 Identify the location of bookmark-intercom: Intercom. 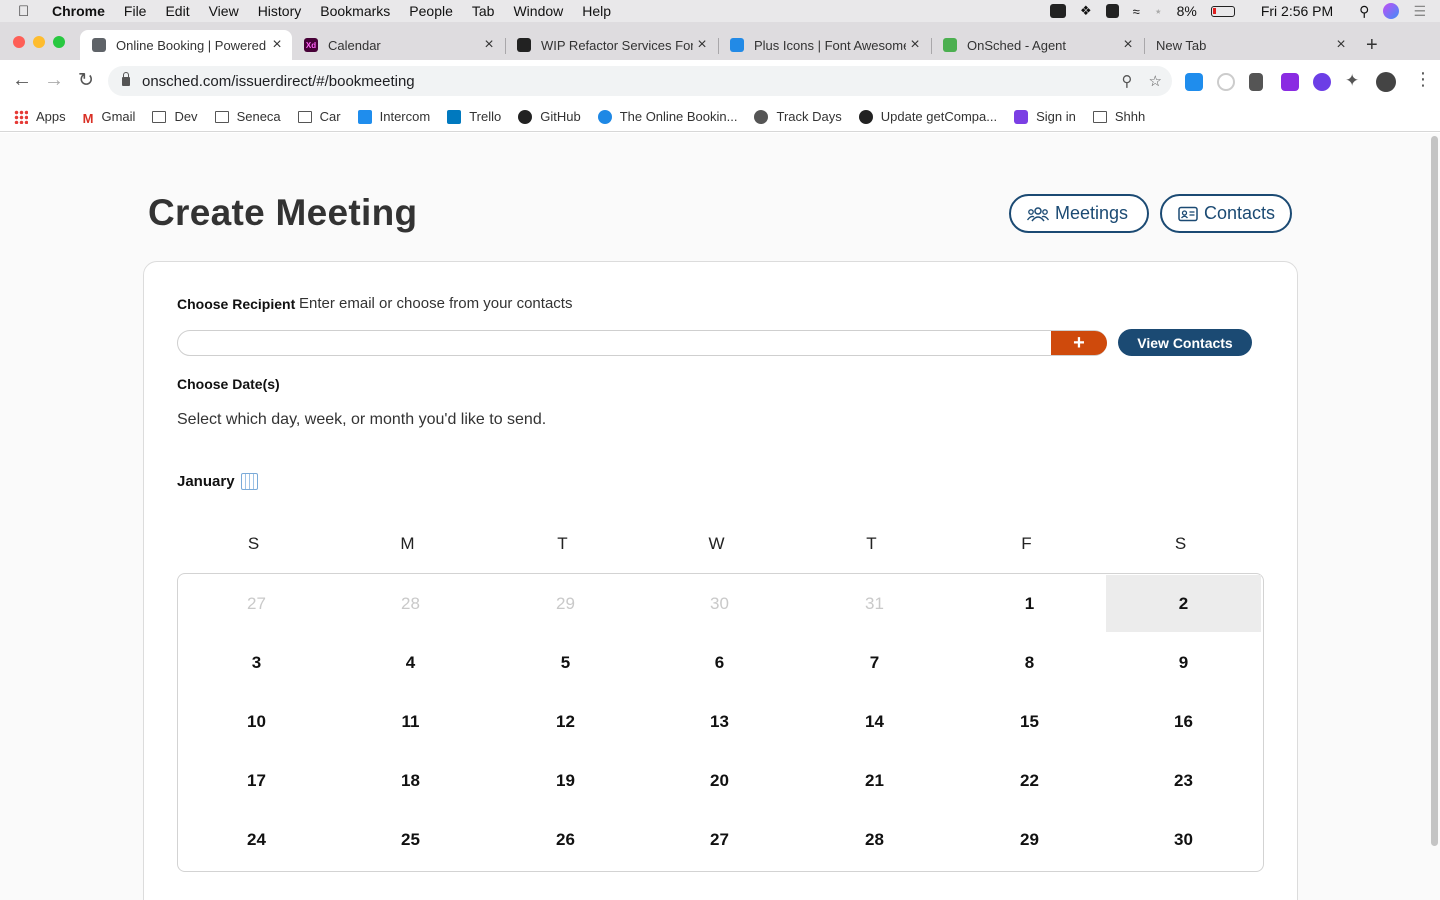
(393, 116).